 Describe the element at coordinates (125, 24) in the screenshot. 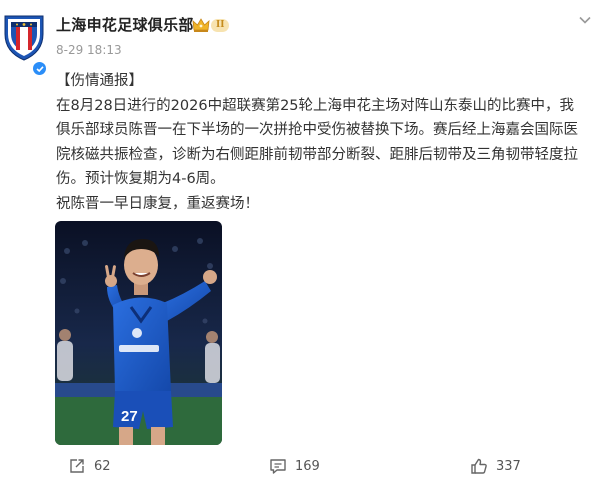

I see `author-name: 上海申花足球俱乐部` at that location.